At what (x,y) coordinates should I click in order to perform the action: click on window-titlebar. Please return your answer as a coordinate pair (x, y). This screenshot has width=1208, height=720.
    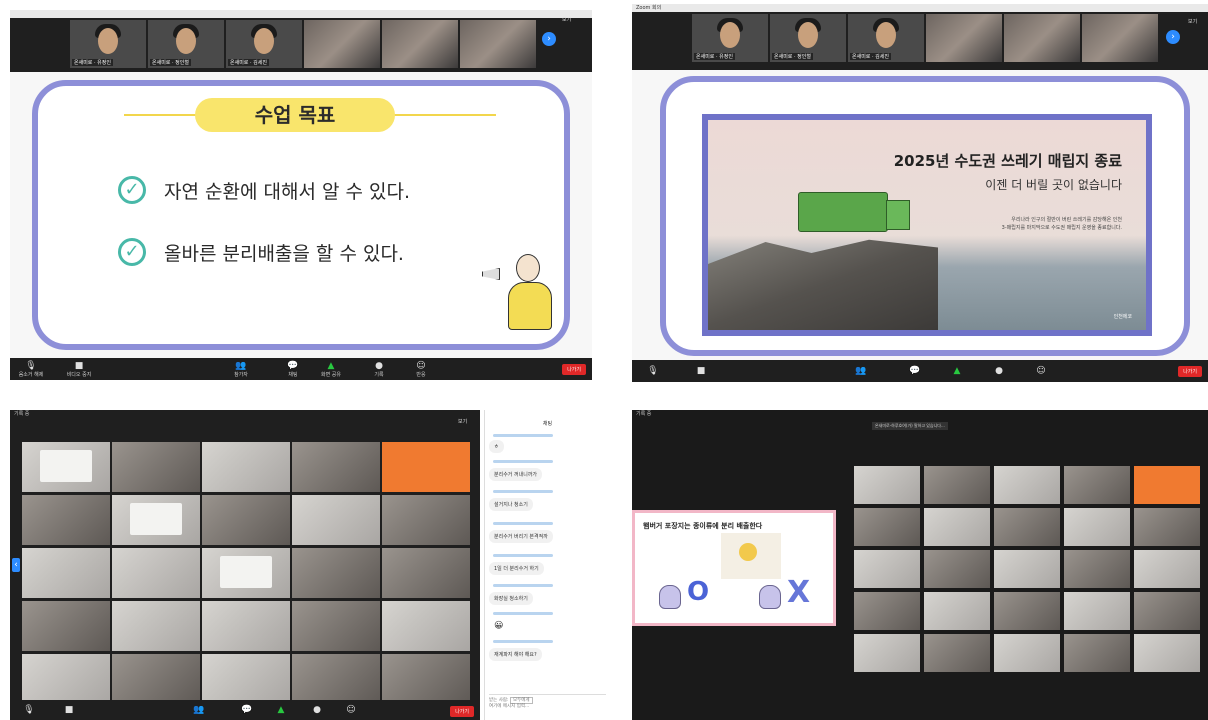
    Looking at the image, I should click on (301, 14).